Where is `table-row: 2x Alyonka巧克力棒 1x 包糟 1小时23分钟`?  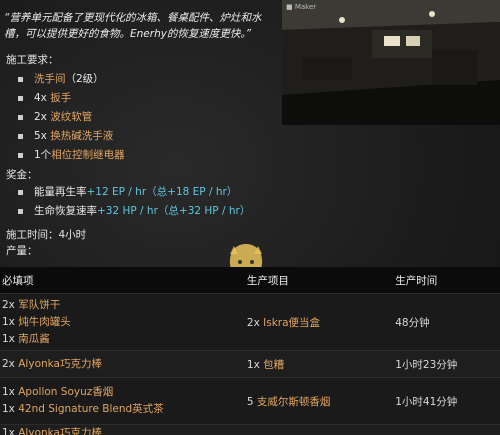 table-row: 2x Alyonka巧克力棒 1x 包糟 1小时23分钟 is located at coordinates (250, 364).